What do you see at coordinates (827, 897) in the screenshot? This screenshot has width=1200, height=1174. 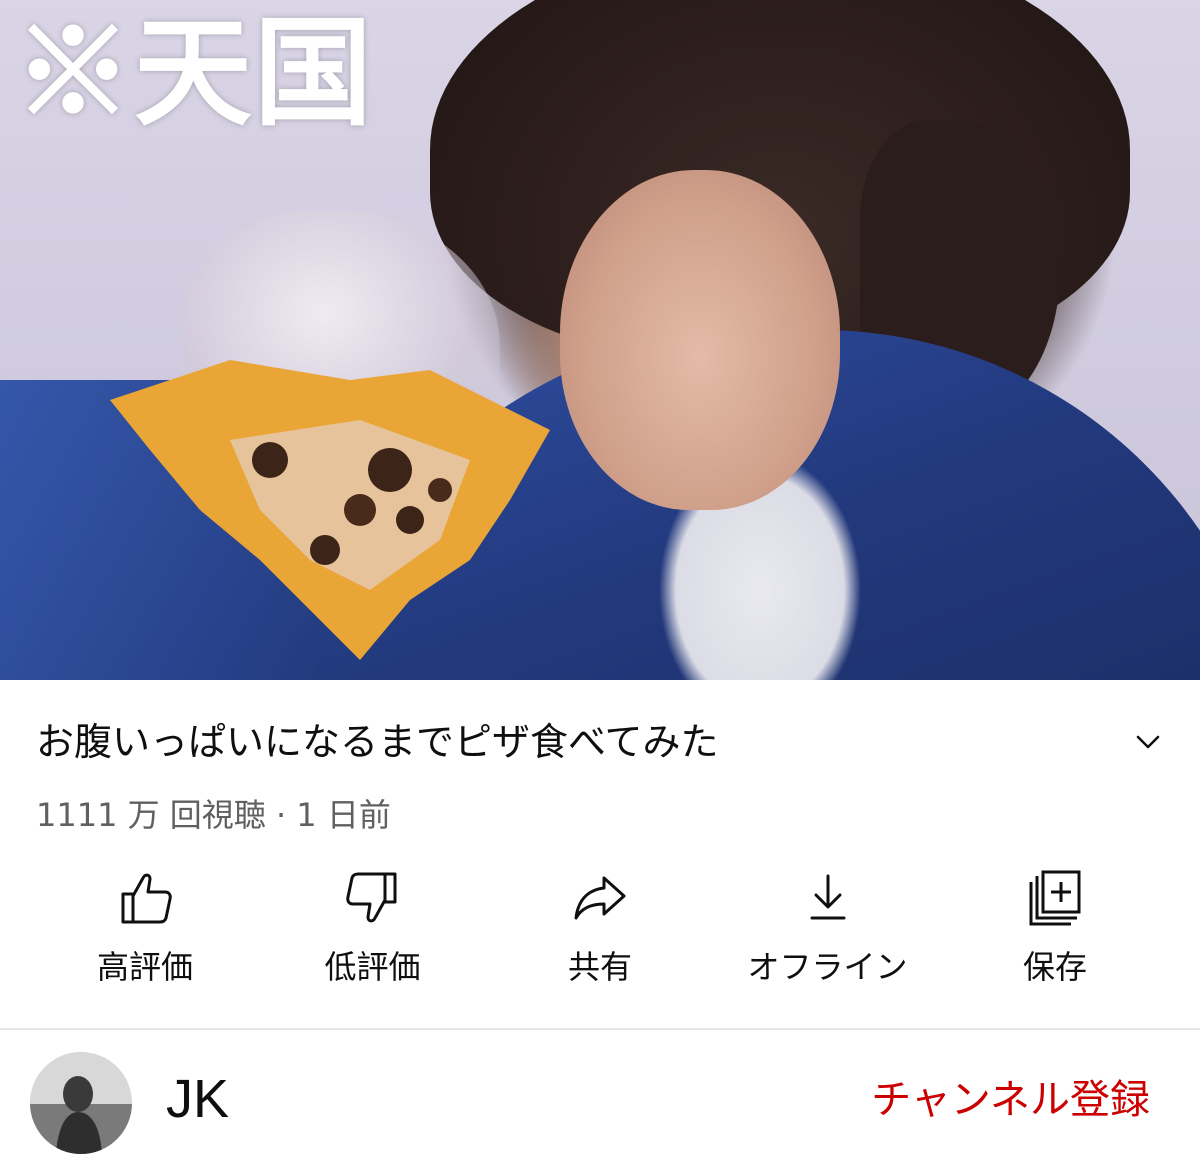 I see `download-icon` at bounding box center [827, 897].